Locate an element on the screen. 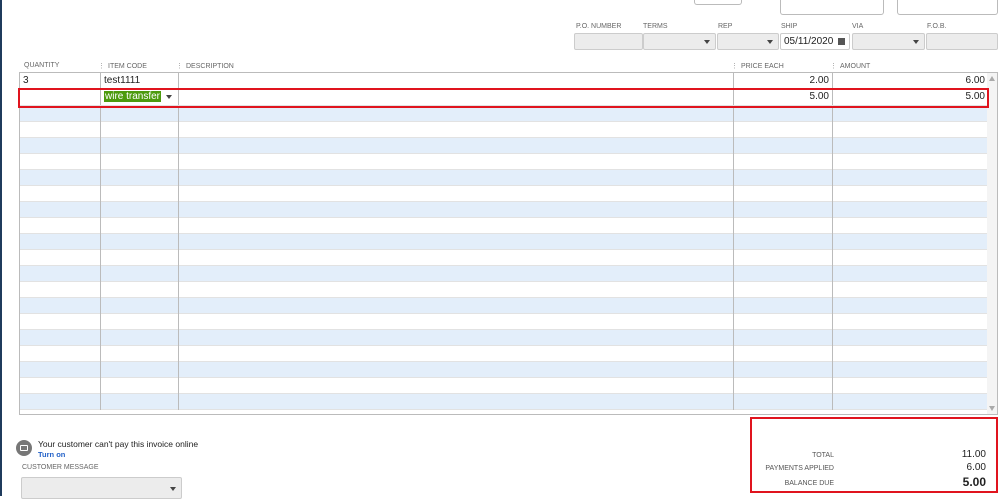 Image resolution: width=998 pixels, height=499 pixels. col-description: ⋮ DESCRIPTION is located at coordinates (205, 66).